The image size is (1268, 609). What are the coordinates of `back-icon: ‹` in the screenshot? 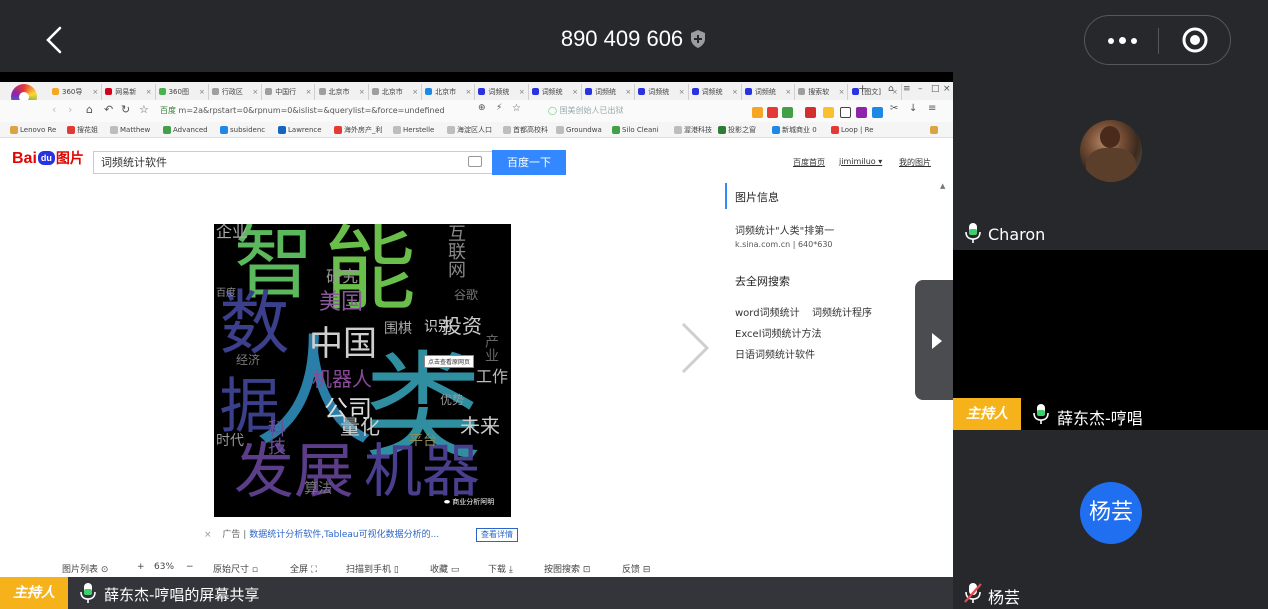 It's located at (54, 109).